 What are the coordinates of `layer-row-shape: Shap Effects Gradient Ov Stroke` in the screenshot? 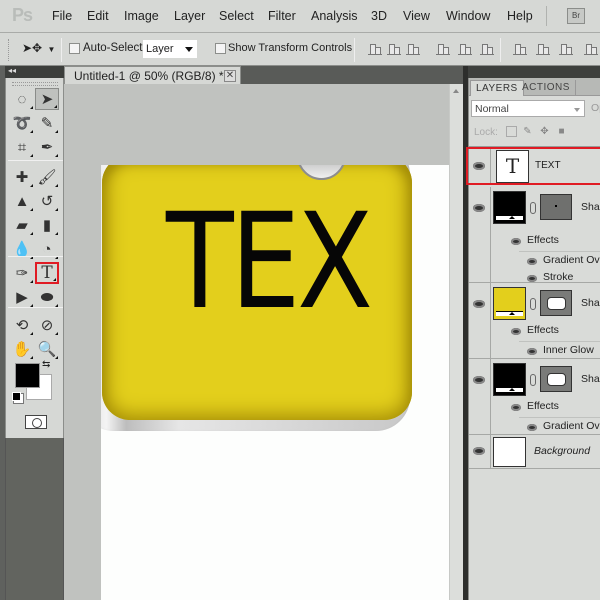 It's located at (534, 235).